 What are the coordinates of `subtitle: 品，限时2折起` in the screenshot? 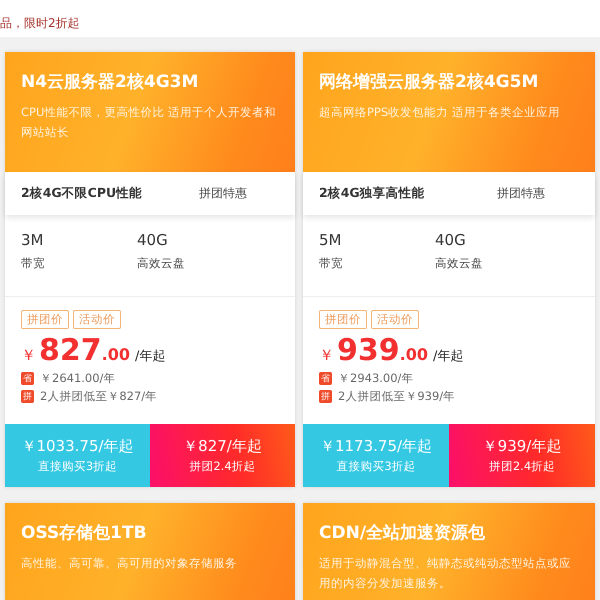 It's located at (40, 23).